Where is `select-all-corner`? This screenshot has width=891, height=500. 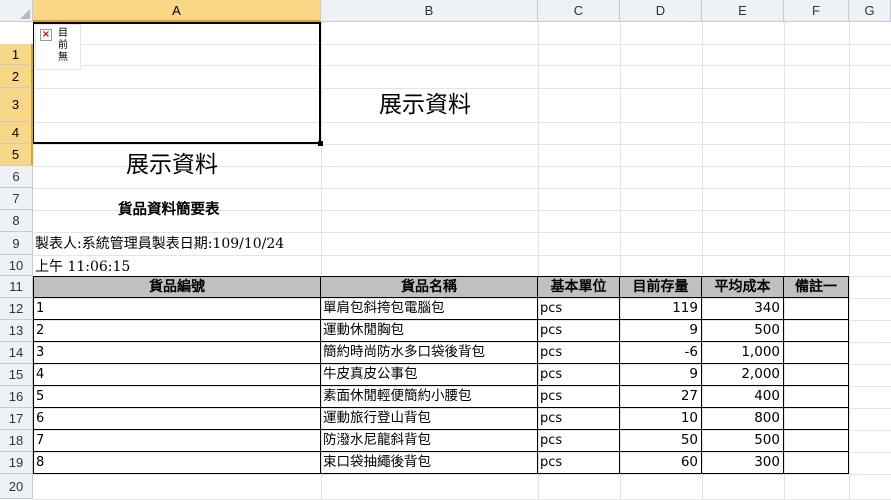 select-all-corner is located at coordinates (16, 11).